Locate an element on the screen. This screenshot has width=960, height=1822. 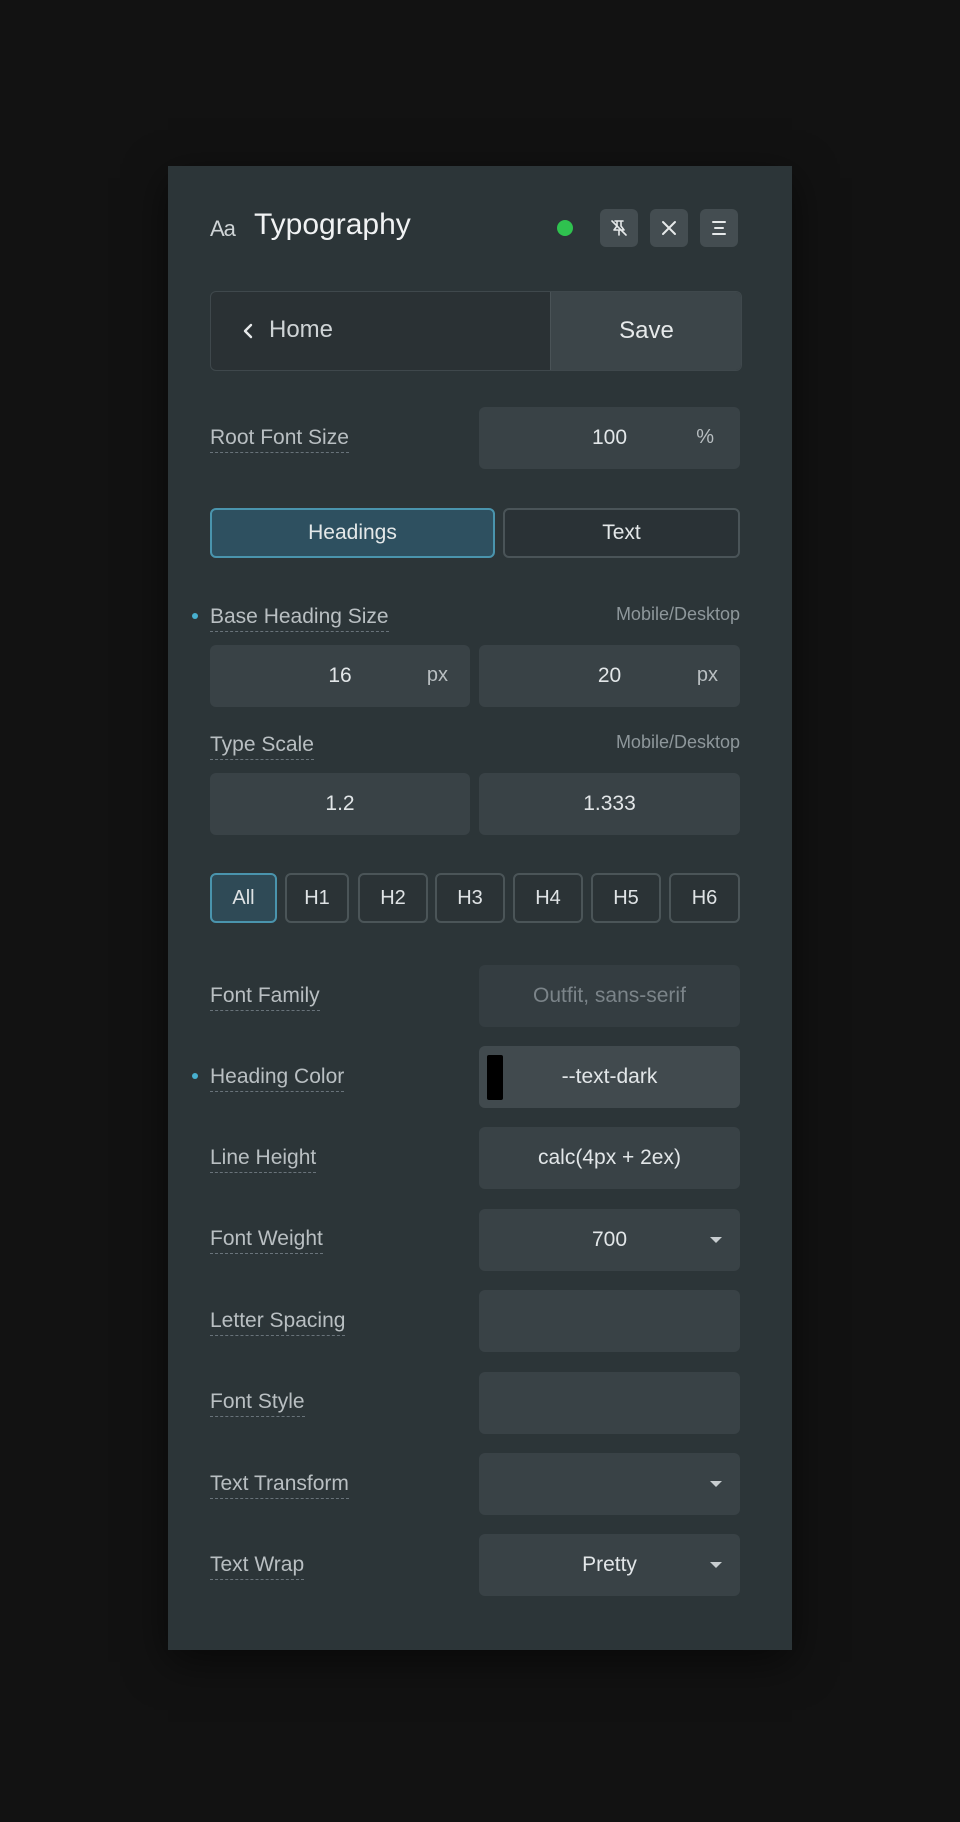
root-font-size-value: 100 is located at coordinates (609, 437).